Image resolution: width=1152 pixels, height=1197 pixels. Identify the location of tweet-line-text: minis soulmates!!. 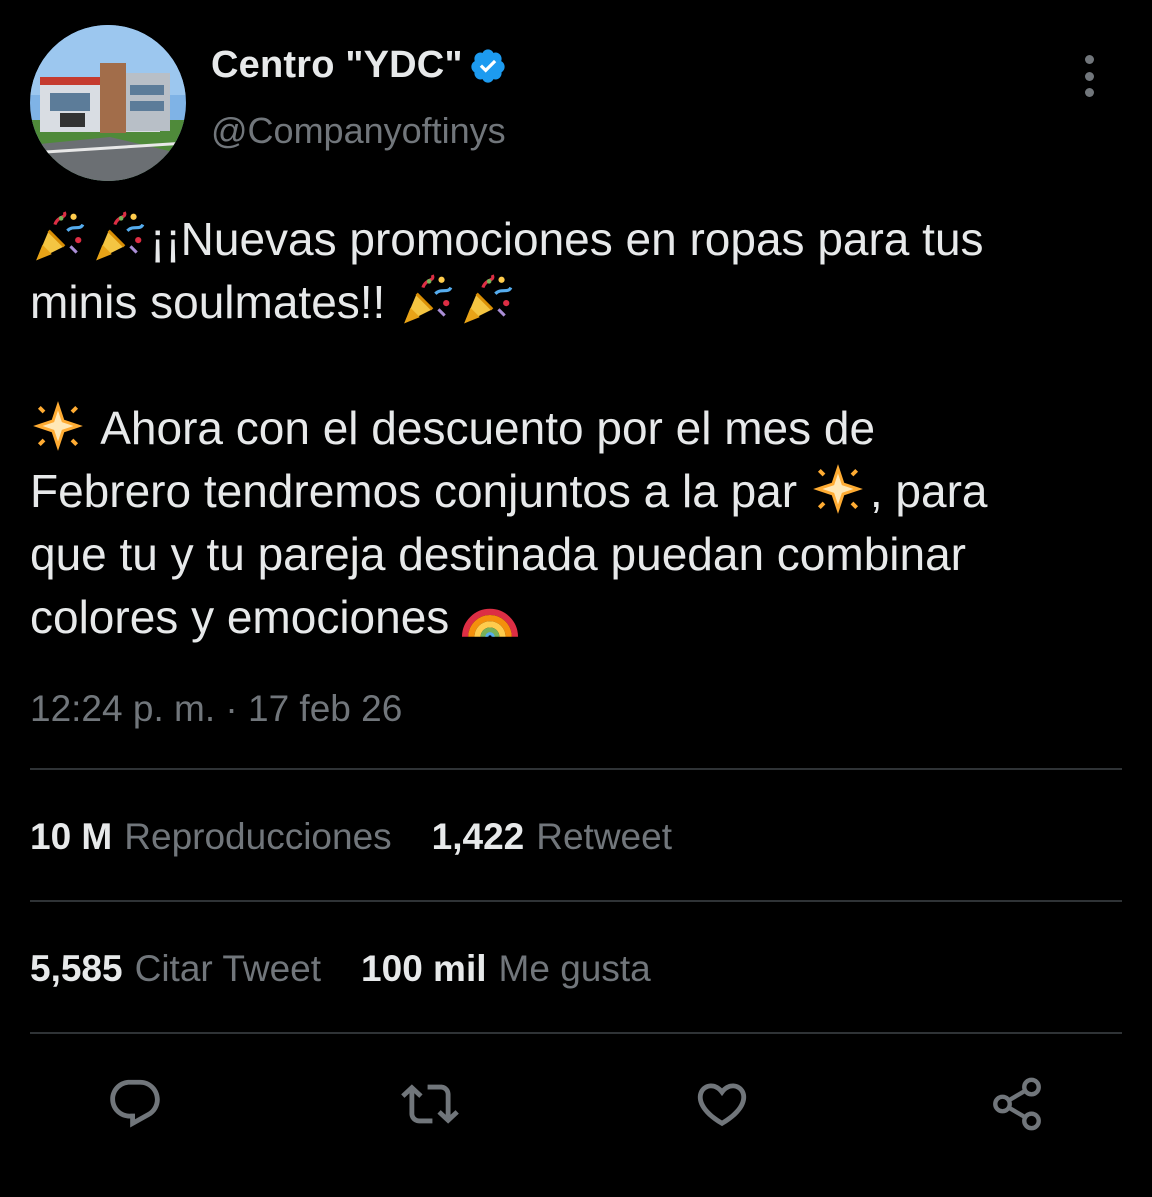
(208, 302).